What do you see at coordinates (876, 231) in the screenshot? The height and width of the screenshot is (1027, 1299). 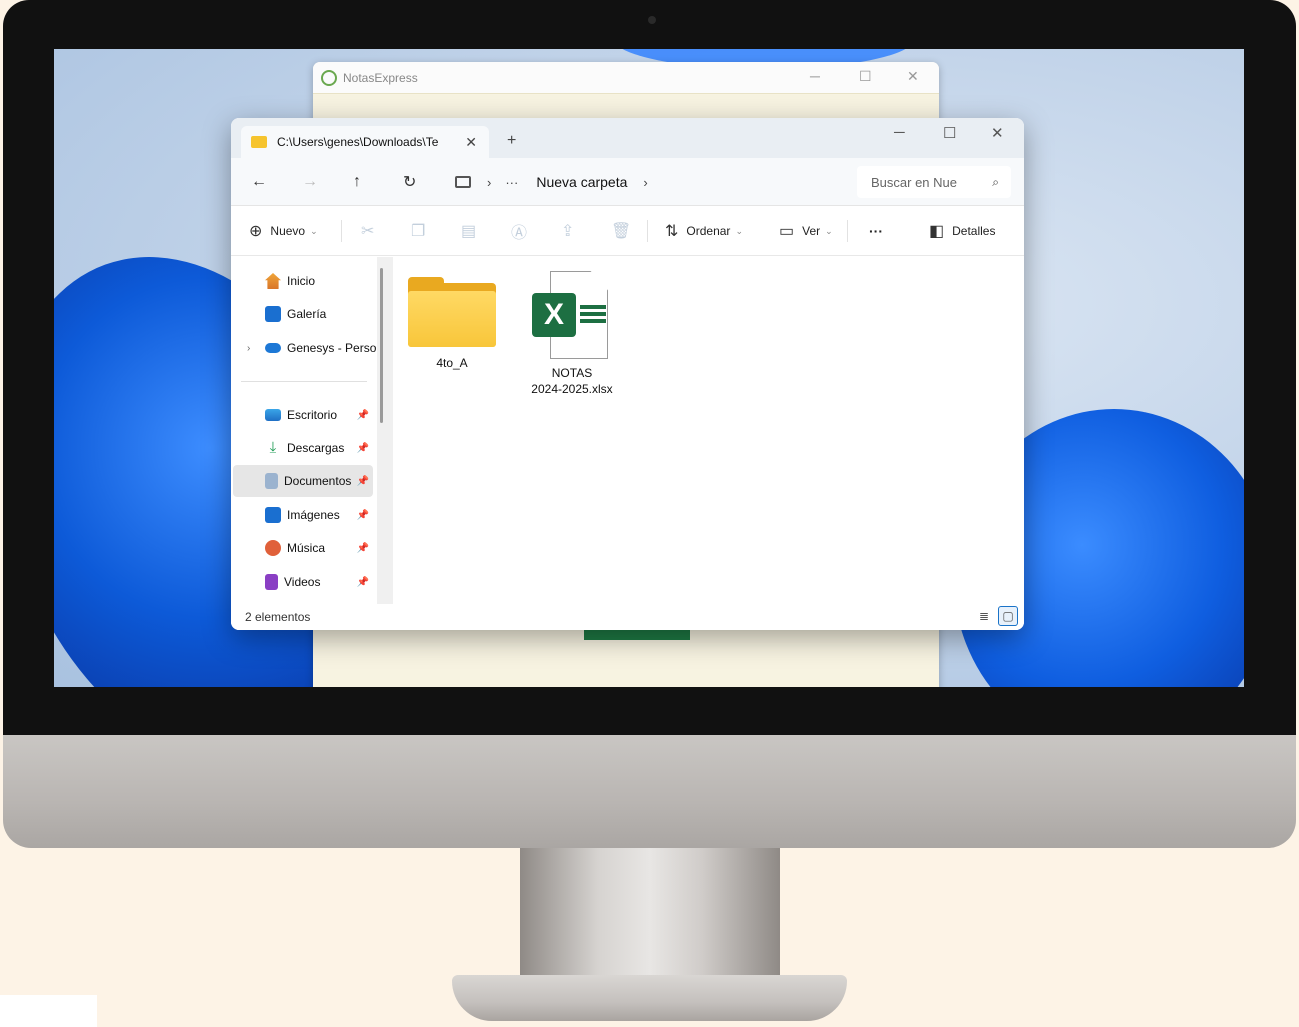 I see `more-options-button: ···` at bounding box center [876, 231].